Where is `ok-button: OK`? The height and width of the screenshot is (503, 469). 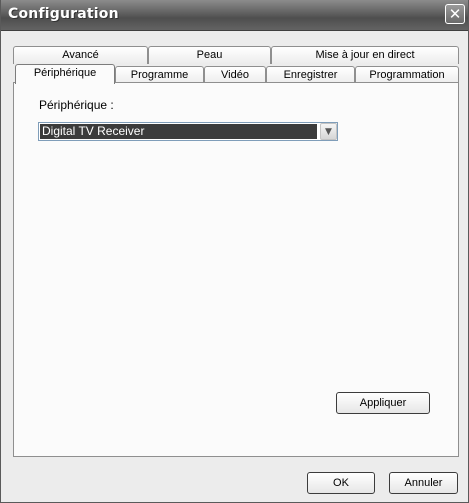 ok-button: OK is located at coordinates (341, 483).